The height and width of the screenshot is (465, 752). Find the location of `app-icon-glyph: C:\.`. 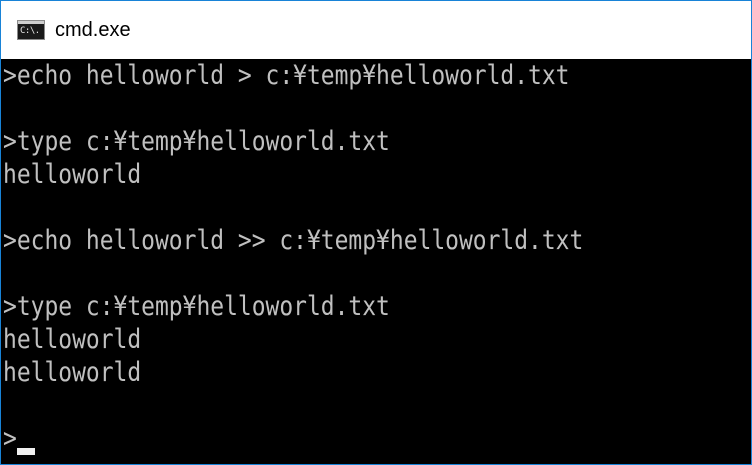

app-icon-glyph: C:\. is located at coordinates (30, 31).